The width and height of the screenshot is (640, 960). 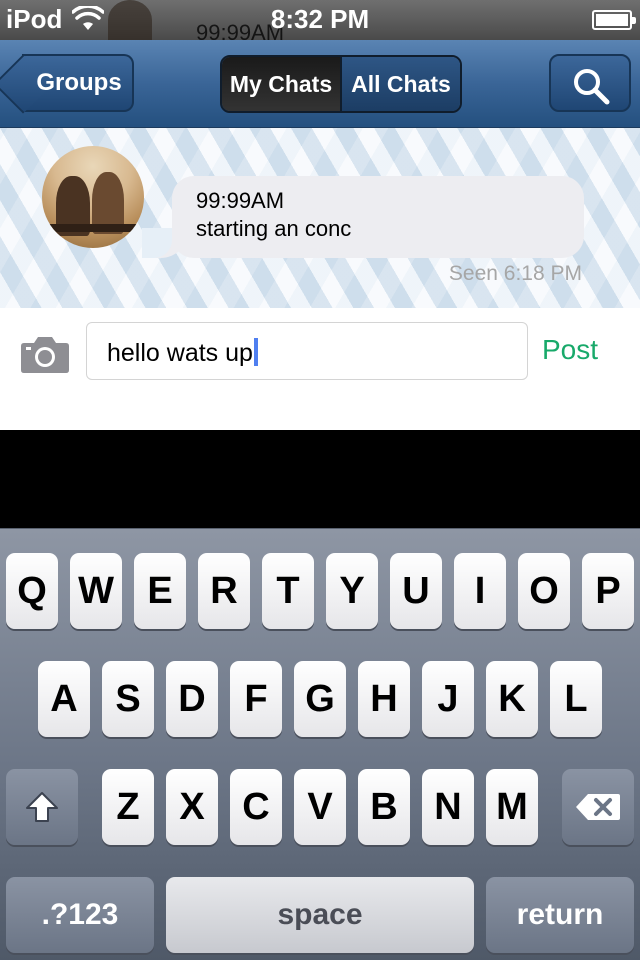 I want to click on backspace-icon, so click(x=598, y=807).